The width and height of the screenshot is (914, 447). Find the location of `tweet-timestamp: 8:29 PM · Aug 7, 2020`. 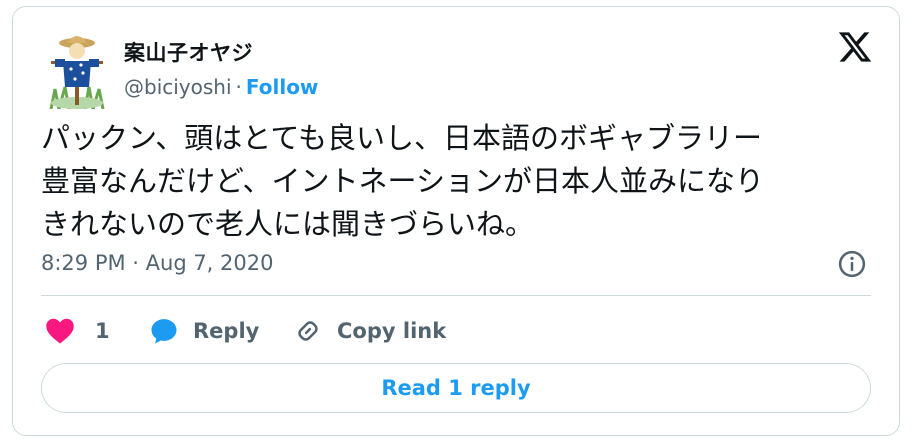

tweet-timestamp: 8:29 PM · Aug 7, 2020 is located at coordinates (157, 263).